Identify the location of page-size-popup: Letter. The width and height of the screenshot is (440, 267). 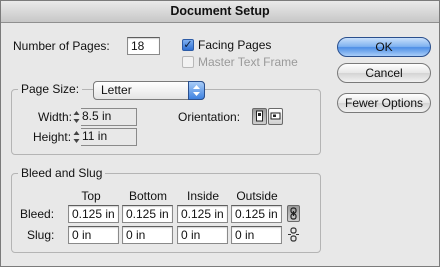
(149, 90).